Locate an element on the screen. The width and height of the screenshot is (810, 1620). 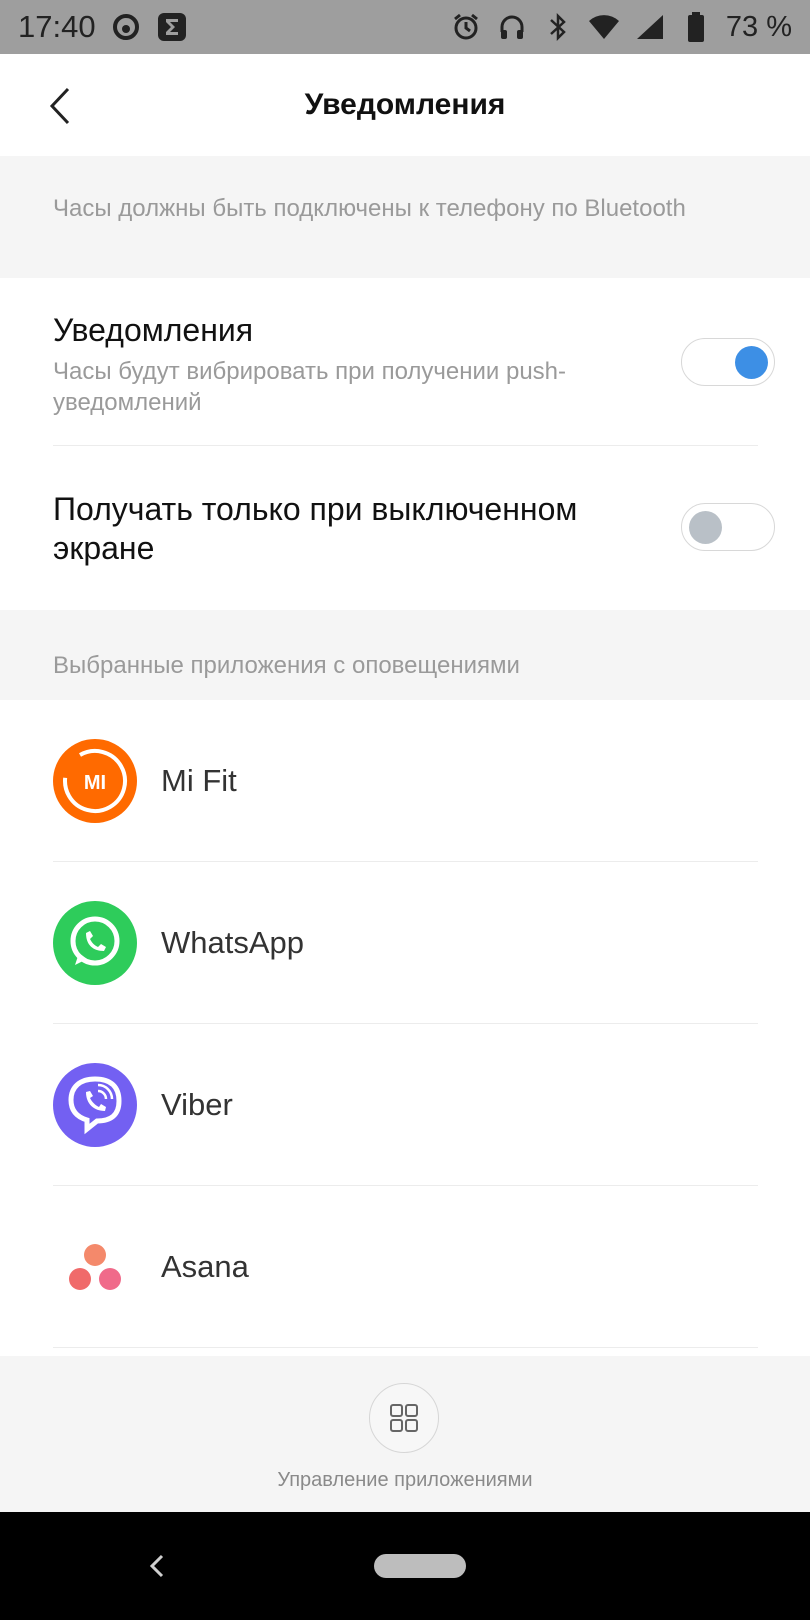
selected-apps-hint: Выбранные приложения с оповещениями is located at coordinates (405, 655).